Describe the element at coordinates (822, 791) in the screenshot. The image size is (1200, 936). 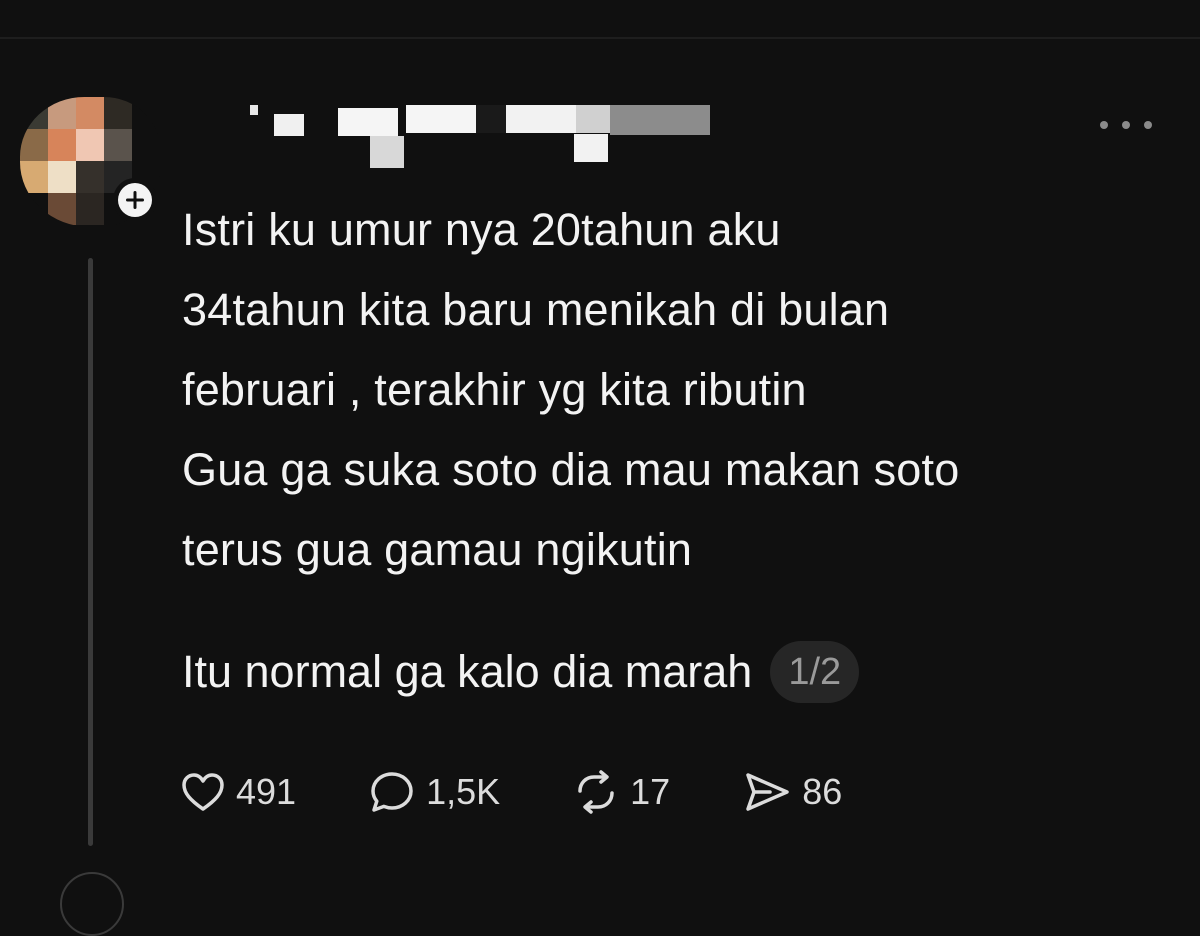
I see `share-count: 86` at that location.